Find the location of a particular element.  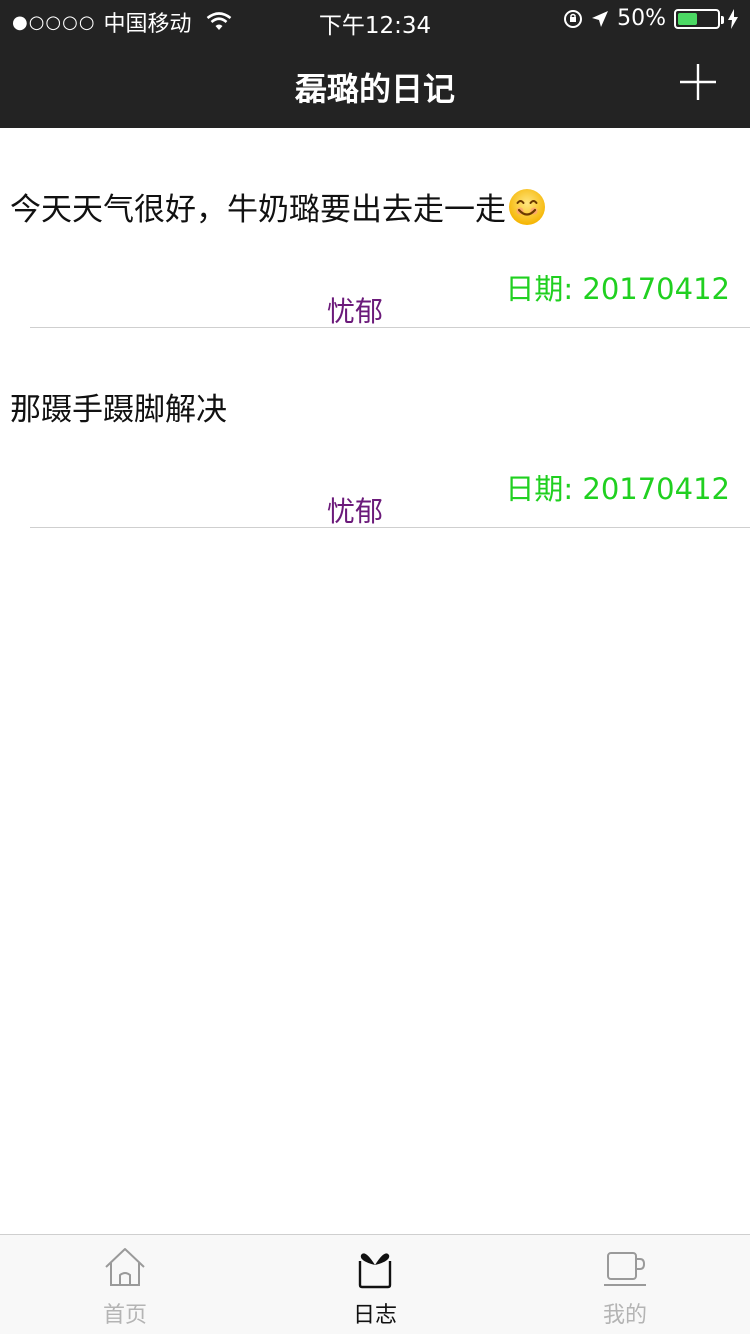

status-bar: ●○○○○ 中国移动 下午12:34 50% is located at coordinates (375, 20).